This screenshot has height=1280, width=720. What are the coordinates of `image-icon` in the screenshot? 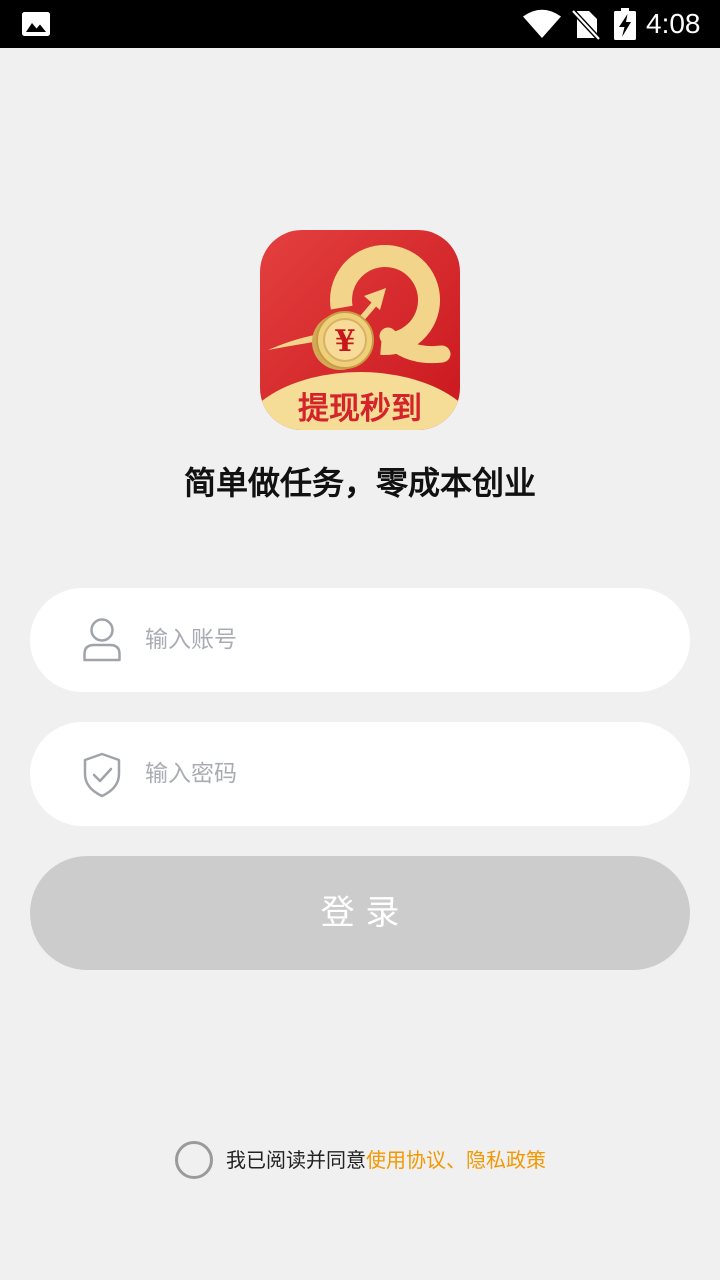 It's located at (36, 24).